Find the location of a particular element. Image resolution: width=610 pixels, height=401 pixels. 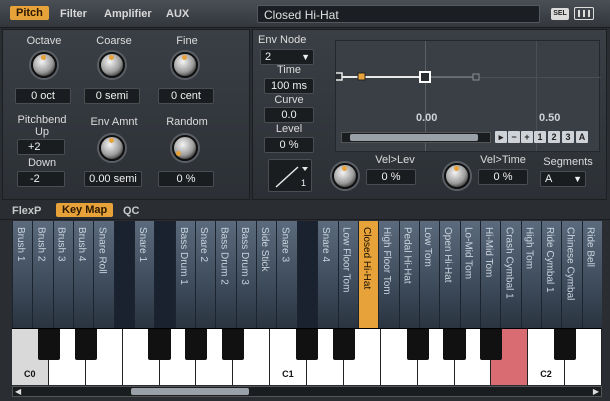

keymap-column: Lo-Mid Tom is located at coordinates (469, 274).